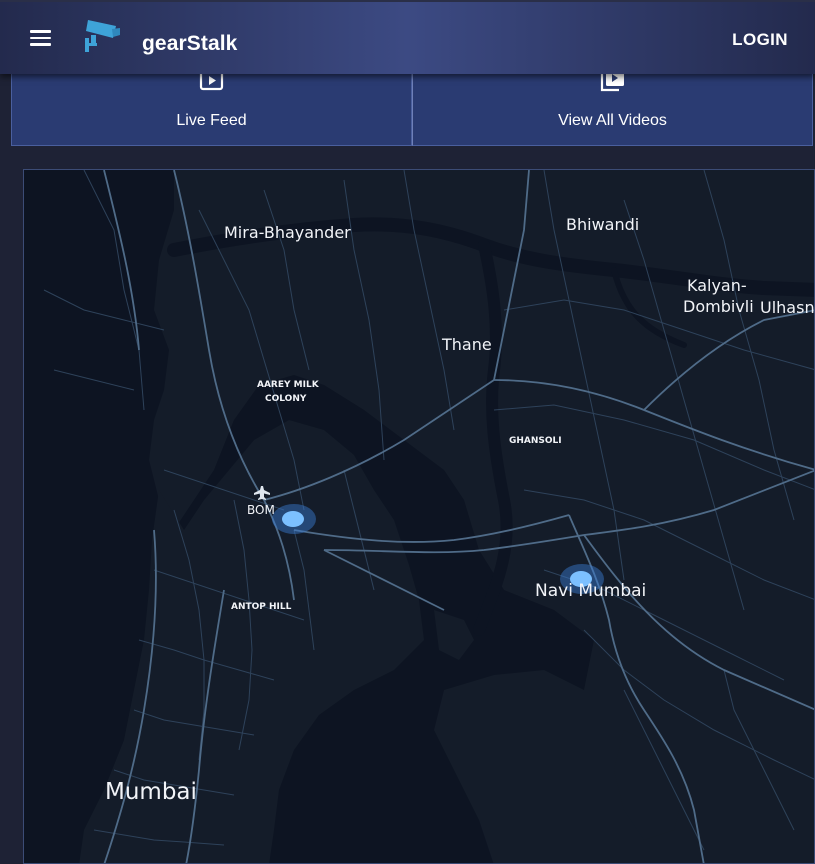  What do you see at coordinates (102, 35) in the screenshot?
I see `cctv-camera-icon` at bounding box center [102, 35].